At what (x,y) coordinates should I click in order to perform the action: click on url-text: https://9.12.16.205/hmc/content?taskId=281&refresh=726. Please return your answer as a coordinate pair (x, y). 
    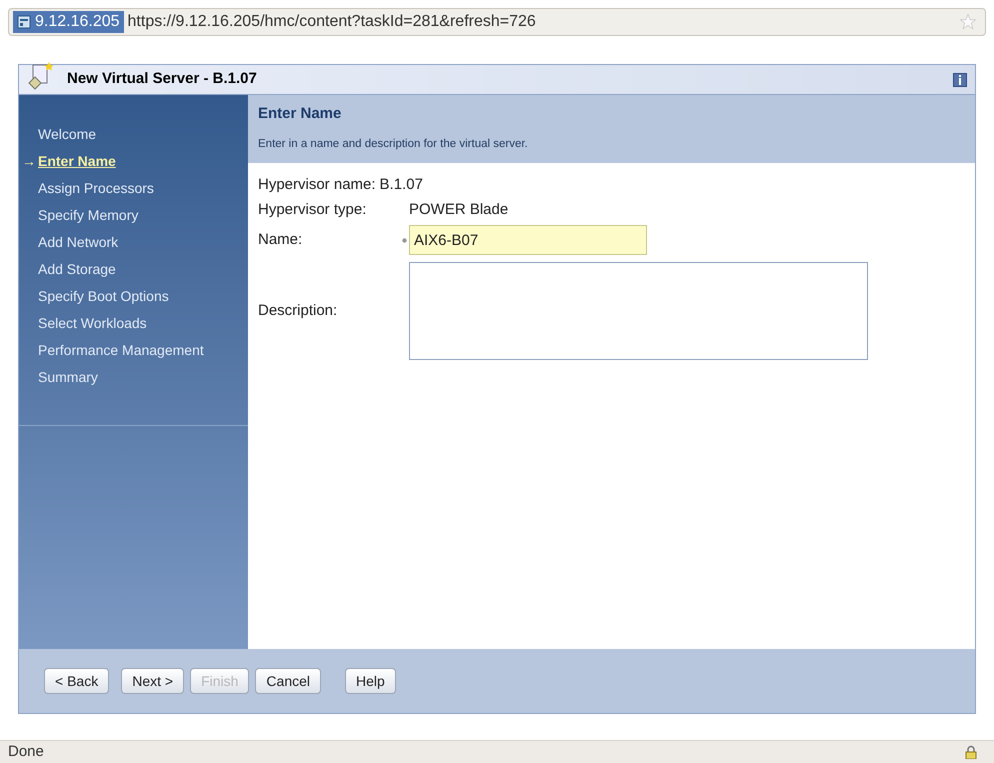
    Looking at the image, I should click on (332, 22).